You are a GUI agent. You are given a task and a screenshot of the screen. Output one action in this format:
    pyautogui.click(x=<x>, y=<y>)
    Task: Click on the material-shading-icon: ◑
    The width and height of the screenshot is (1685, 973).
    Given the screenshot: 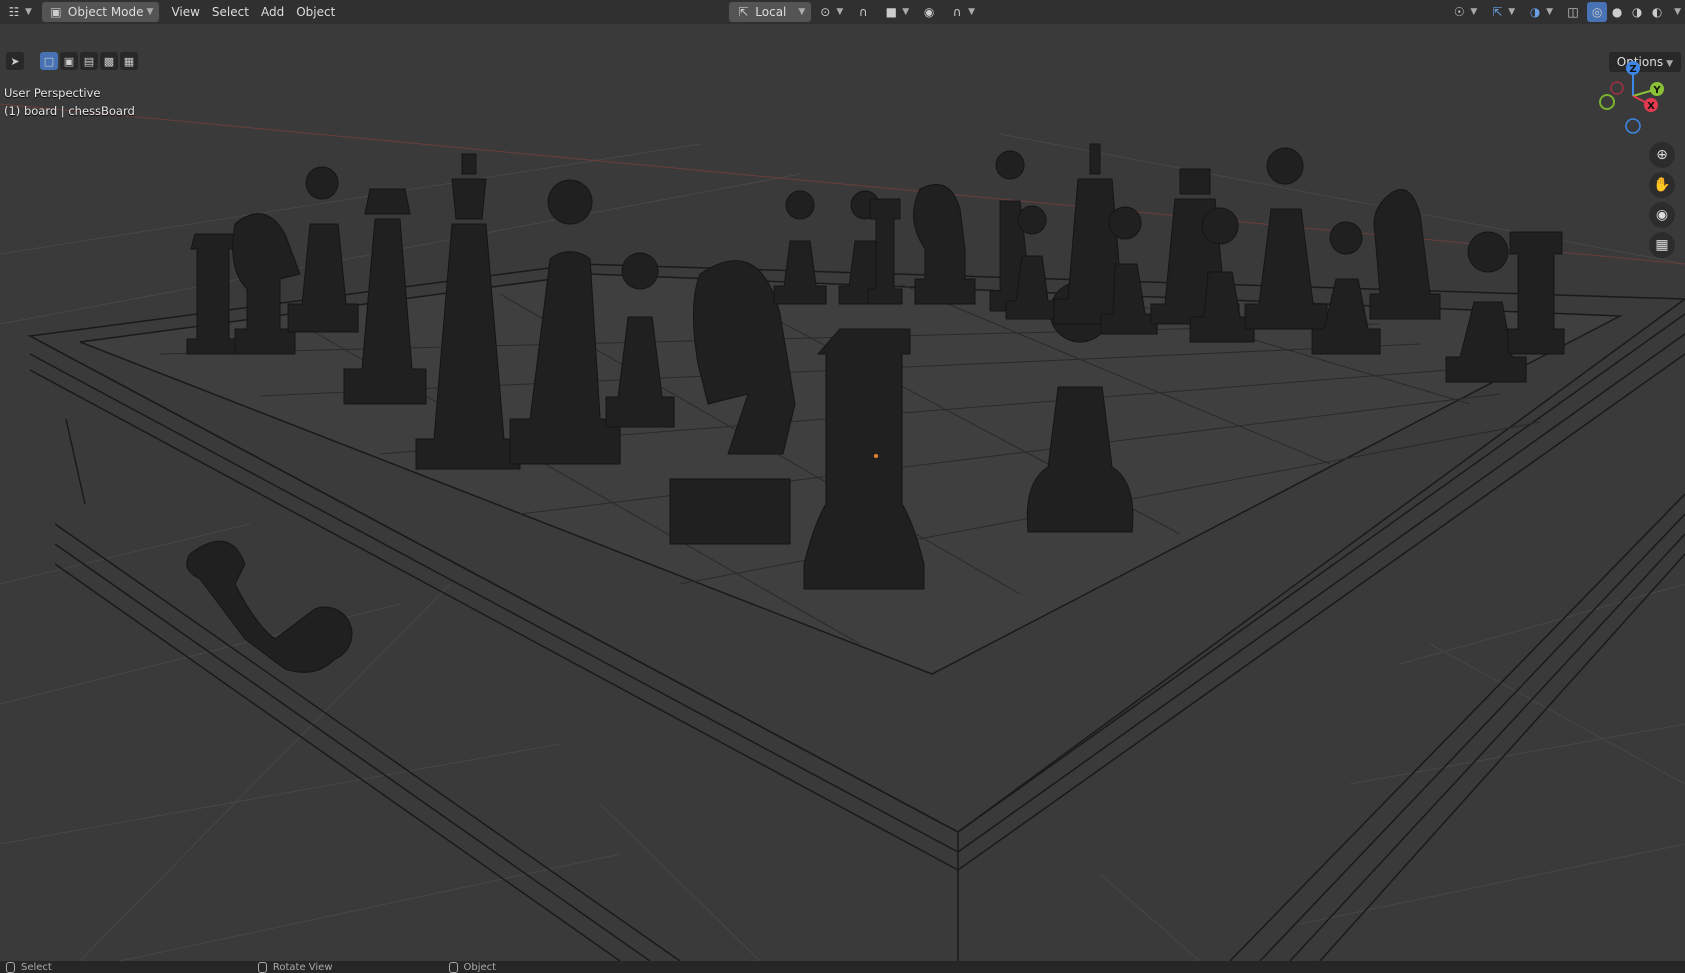 What is the action you would take?
    pyautogui.click(x=1637, y=12)
    